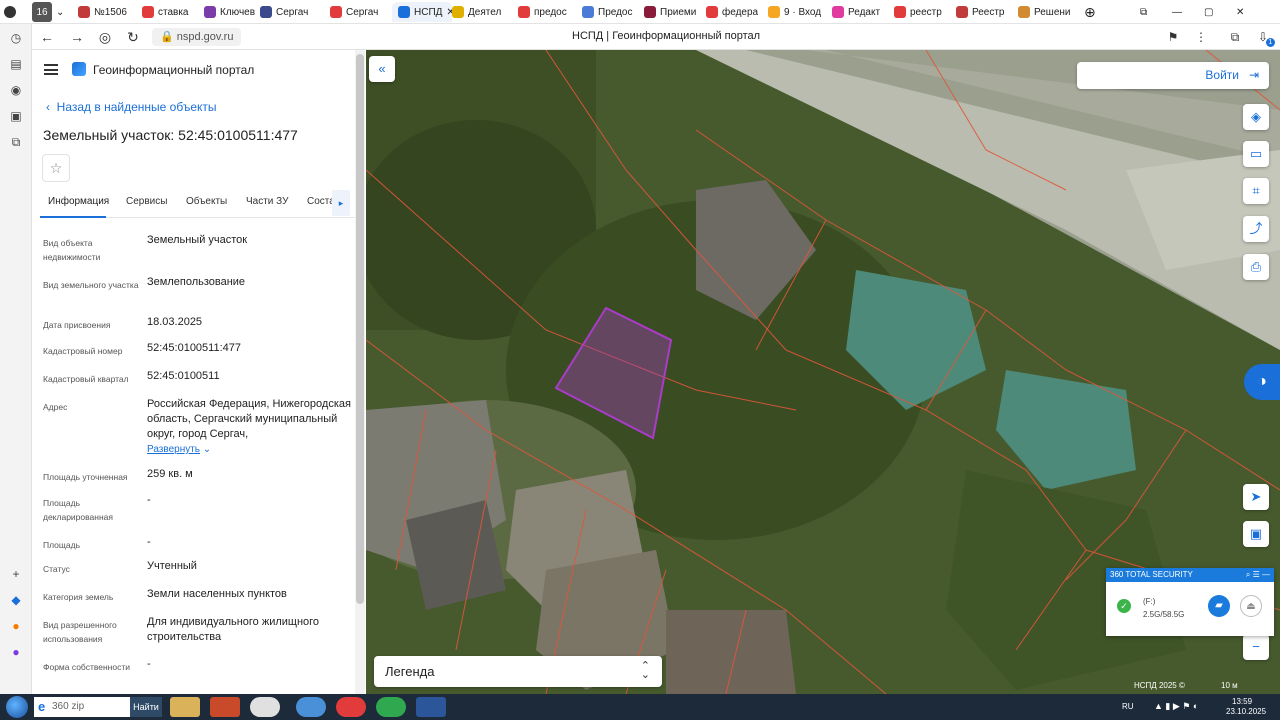  What do you see at coordinates (1251, 606) in the screenshot?
I see `eject-icon: ⏏` at bounding box center [1251, 606].